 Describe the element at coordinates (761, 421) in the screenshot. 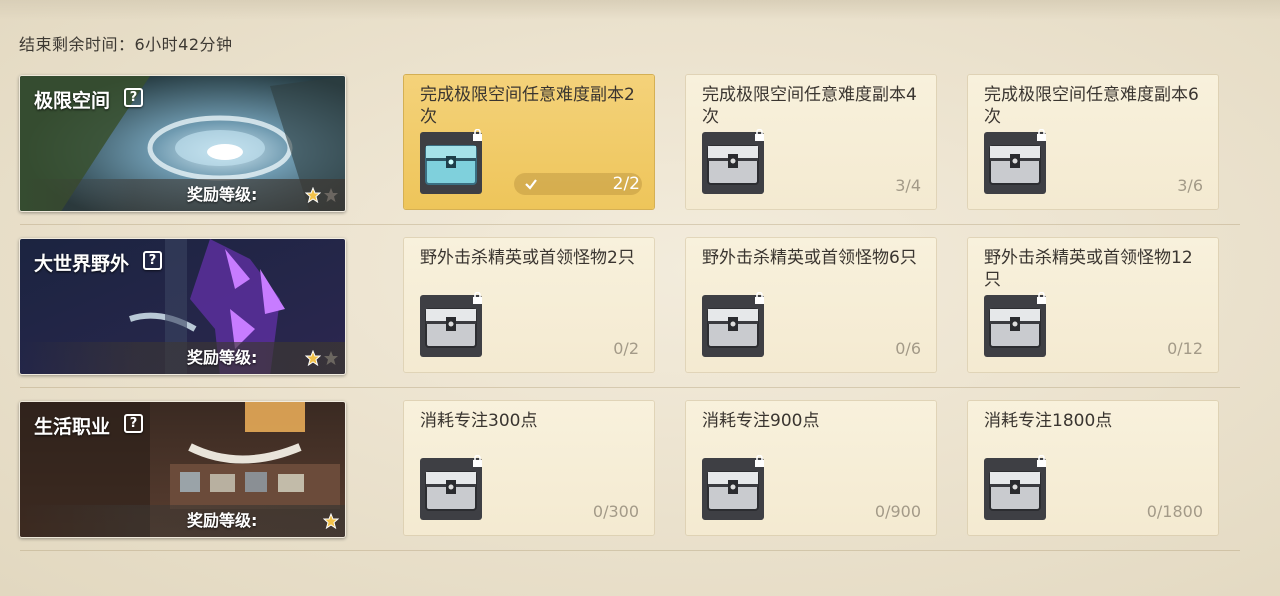

I see `task-text: 消耗专注900点` at that location.